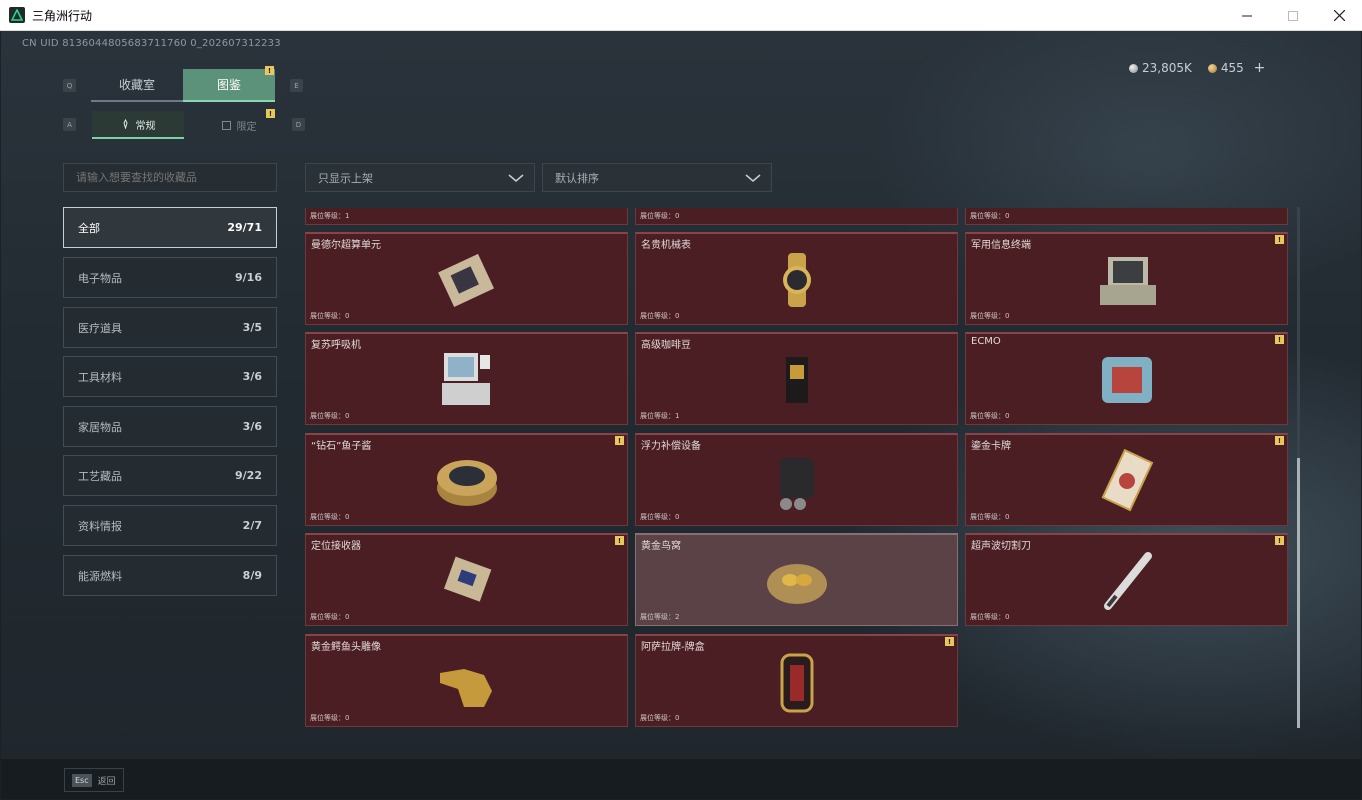 This screenshot has height=800, width=1362. Describe the element at coordinates (991, 446) in the screenshot. I see `item-name: 鎏金卡牌` at that location.